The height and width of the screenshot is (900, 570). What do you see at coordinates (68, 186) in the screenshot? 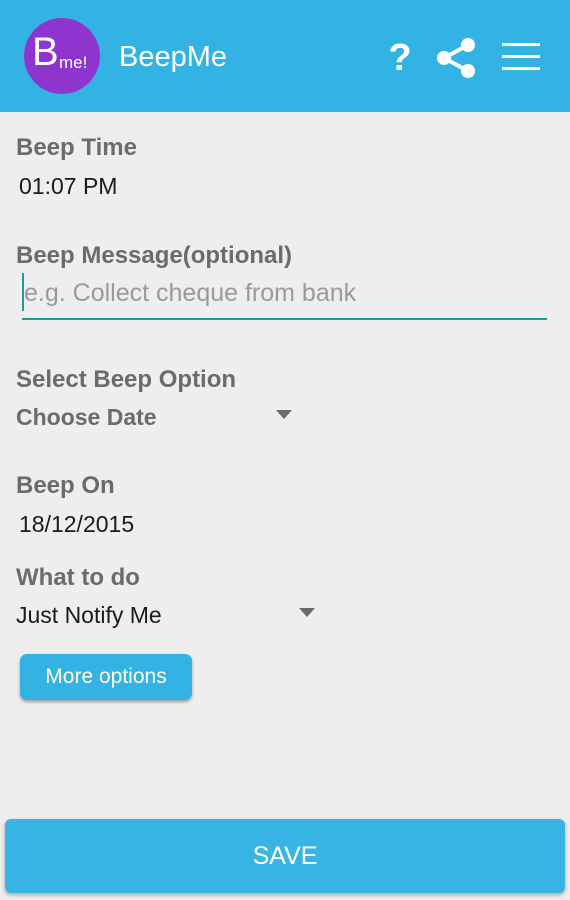
I see `beep-time-value: 01:07 PM` at bounding box center [68, 186].